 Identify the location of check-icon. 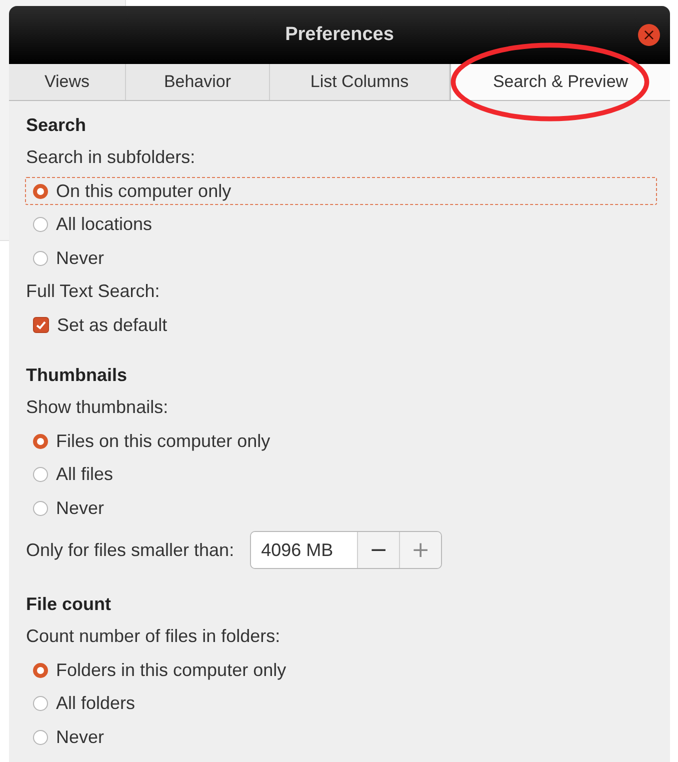
(41, 325).